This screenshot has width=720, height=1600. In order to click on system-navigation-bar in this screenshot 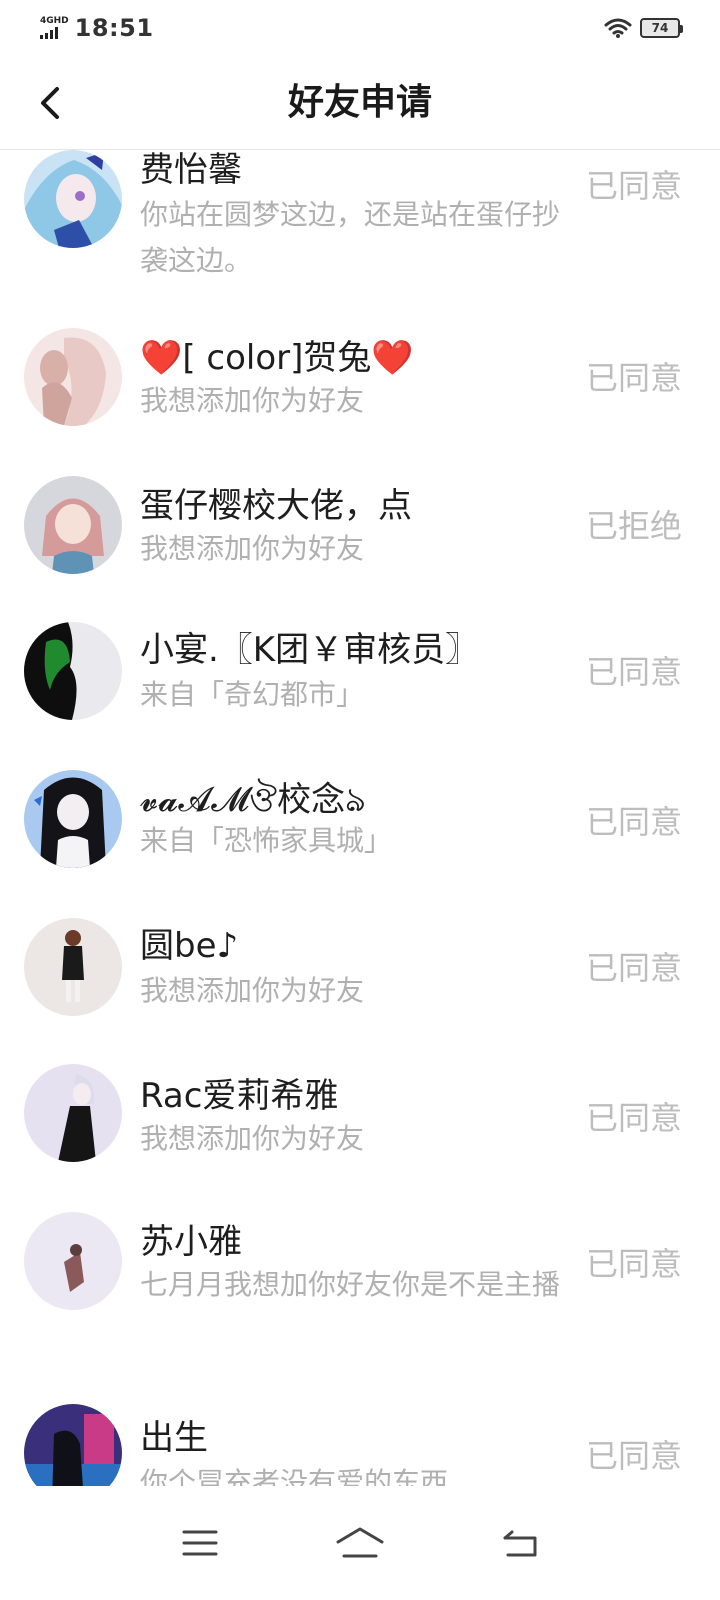, I will do `click(360, 1543)`.